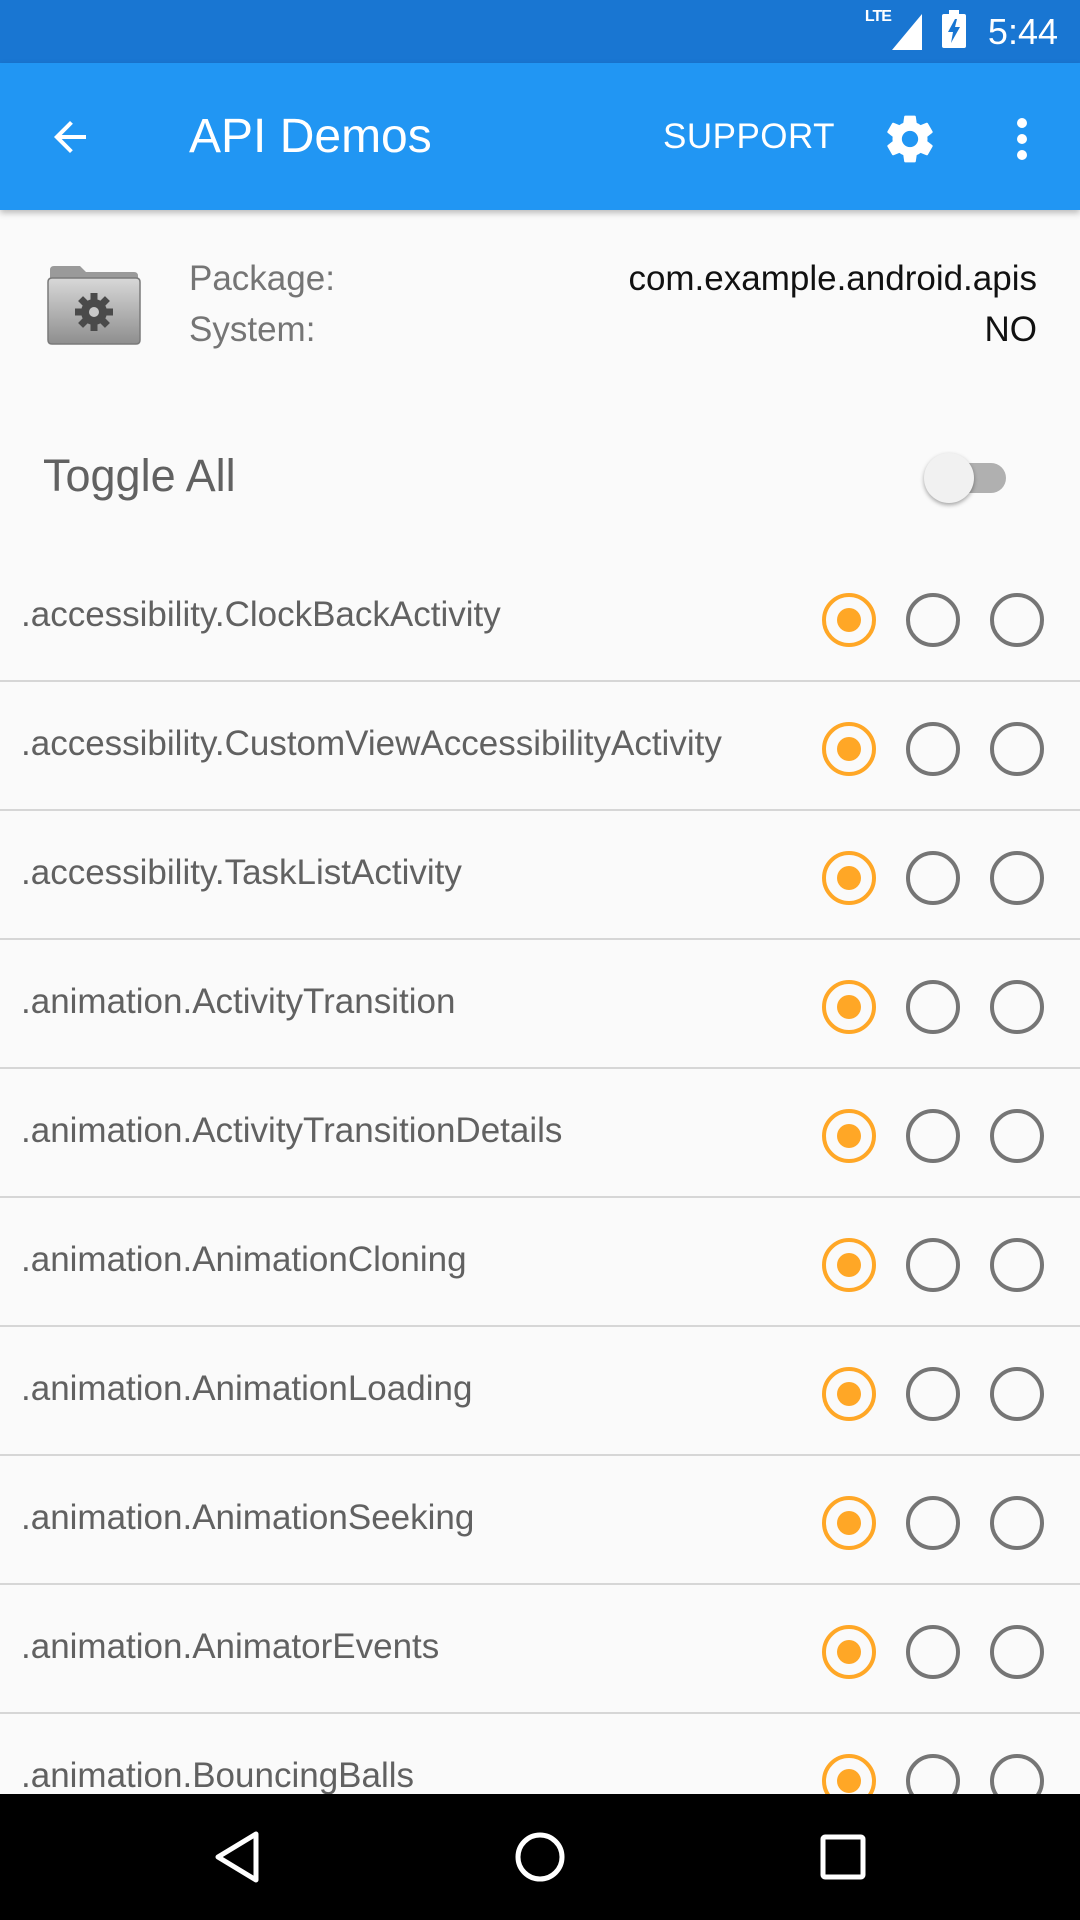 The height and width of the screenshot is (1920, 1080). Describe the element at coordinates (261, 614) in the screenshot. I see `activity-name: .accessibility.ClockBackActivity` at that location.